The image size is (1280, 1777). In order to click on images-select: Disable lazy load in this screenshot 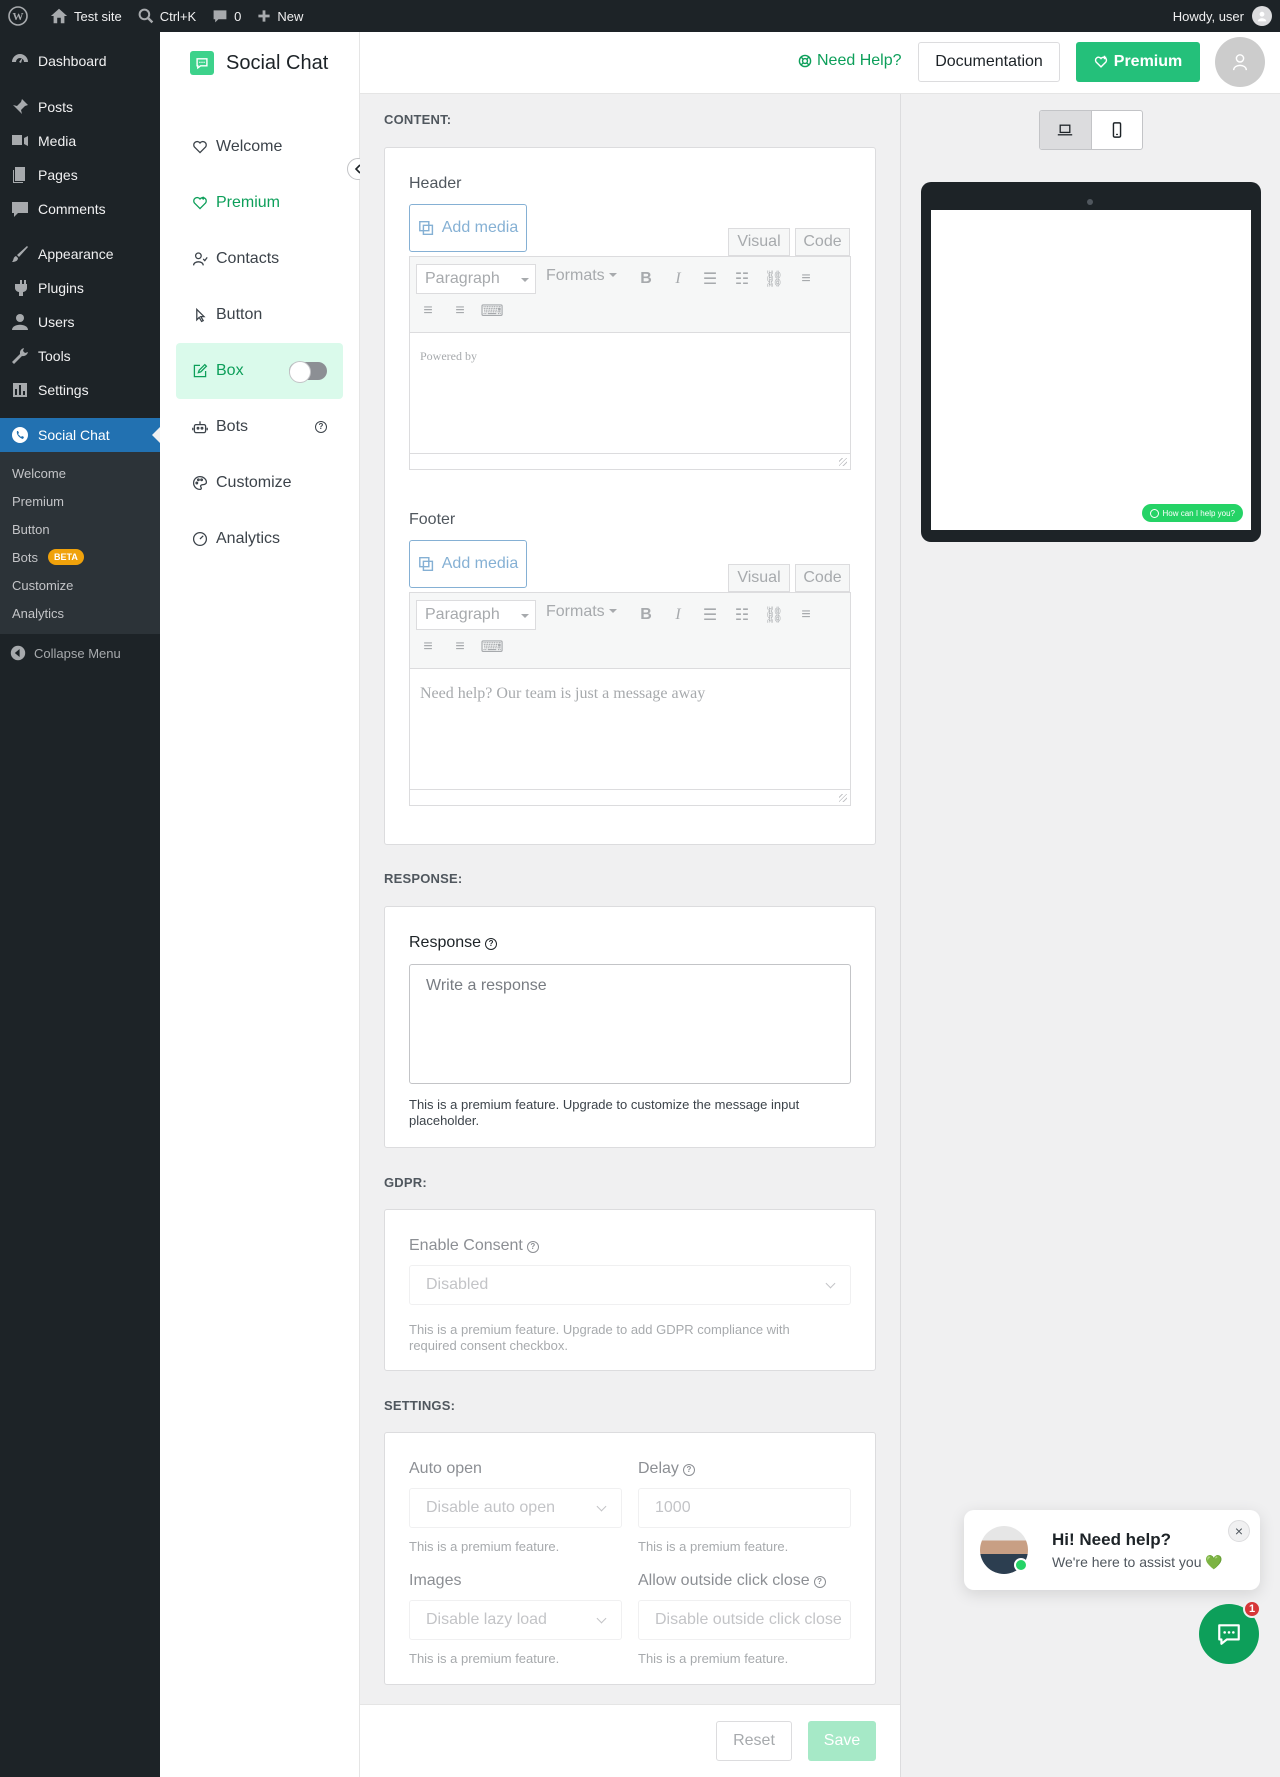, I will do `click(515, 1620)`.